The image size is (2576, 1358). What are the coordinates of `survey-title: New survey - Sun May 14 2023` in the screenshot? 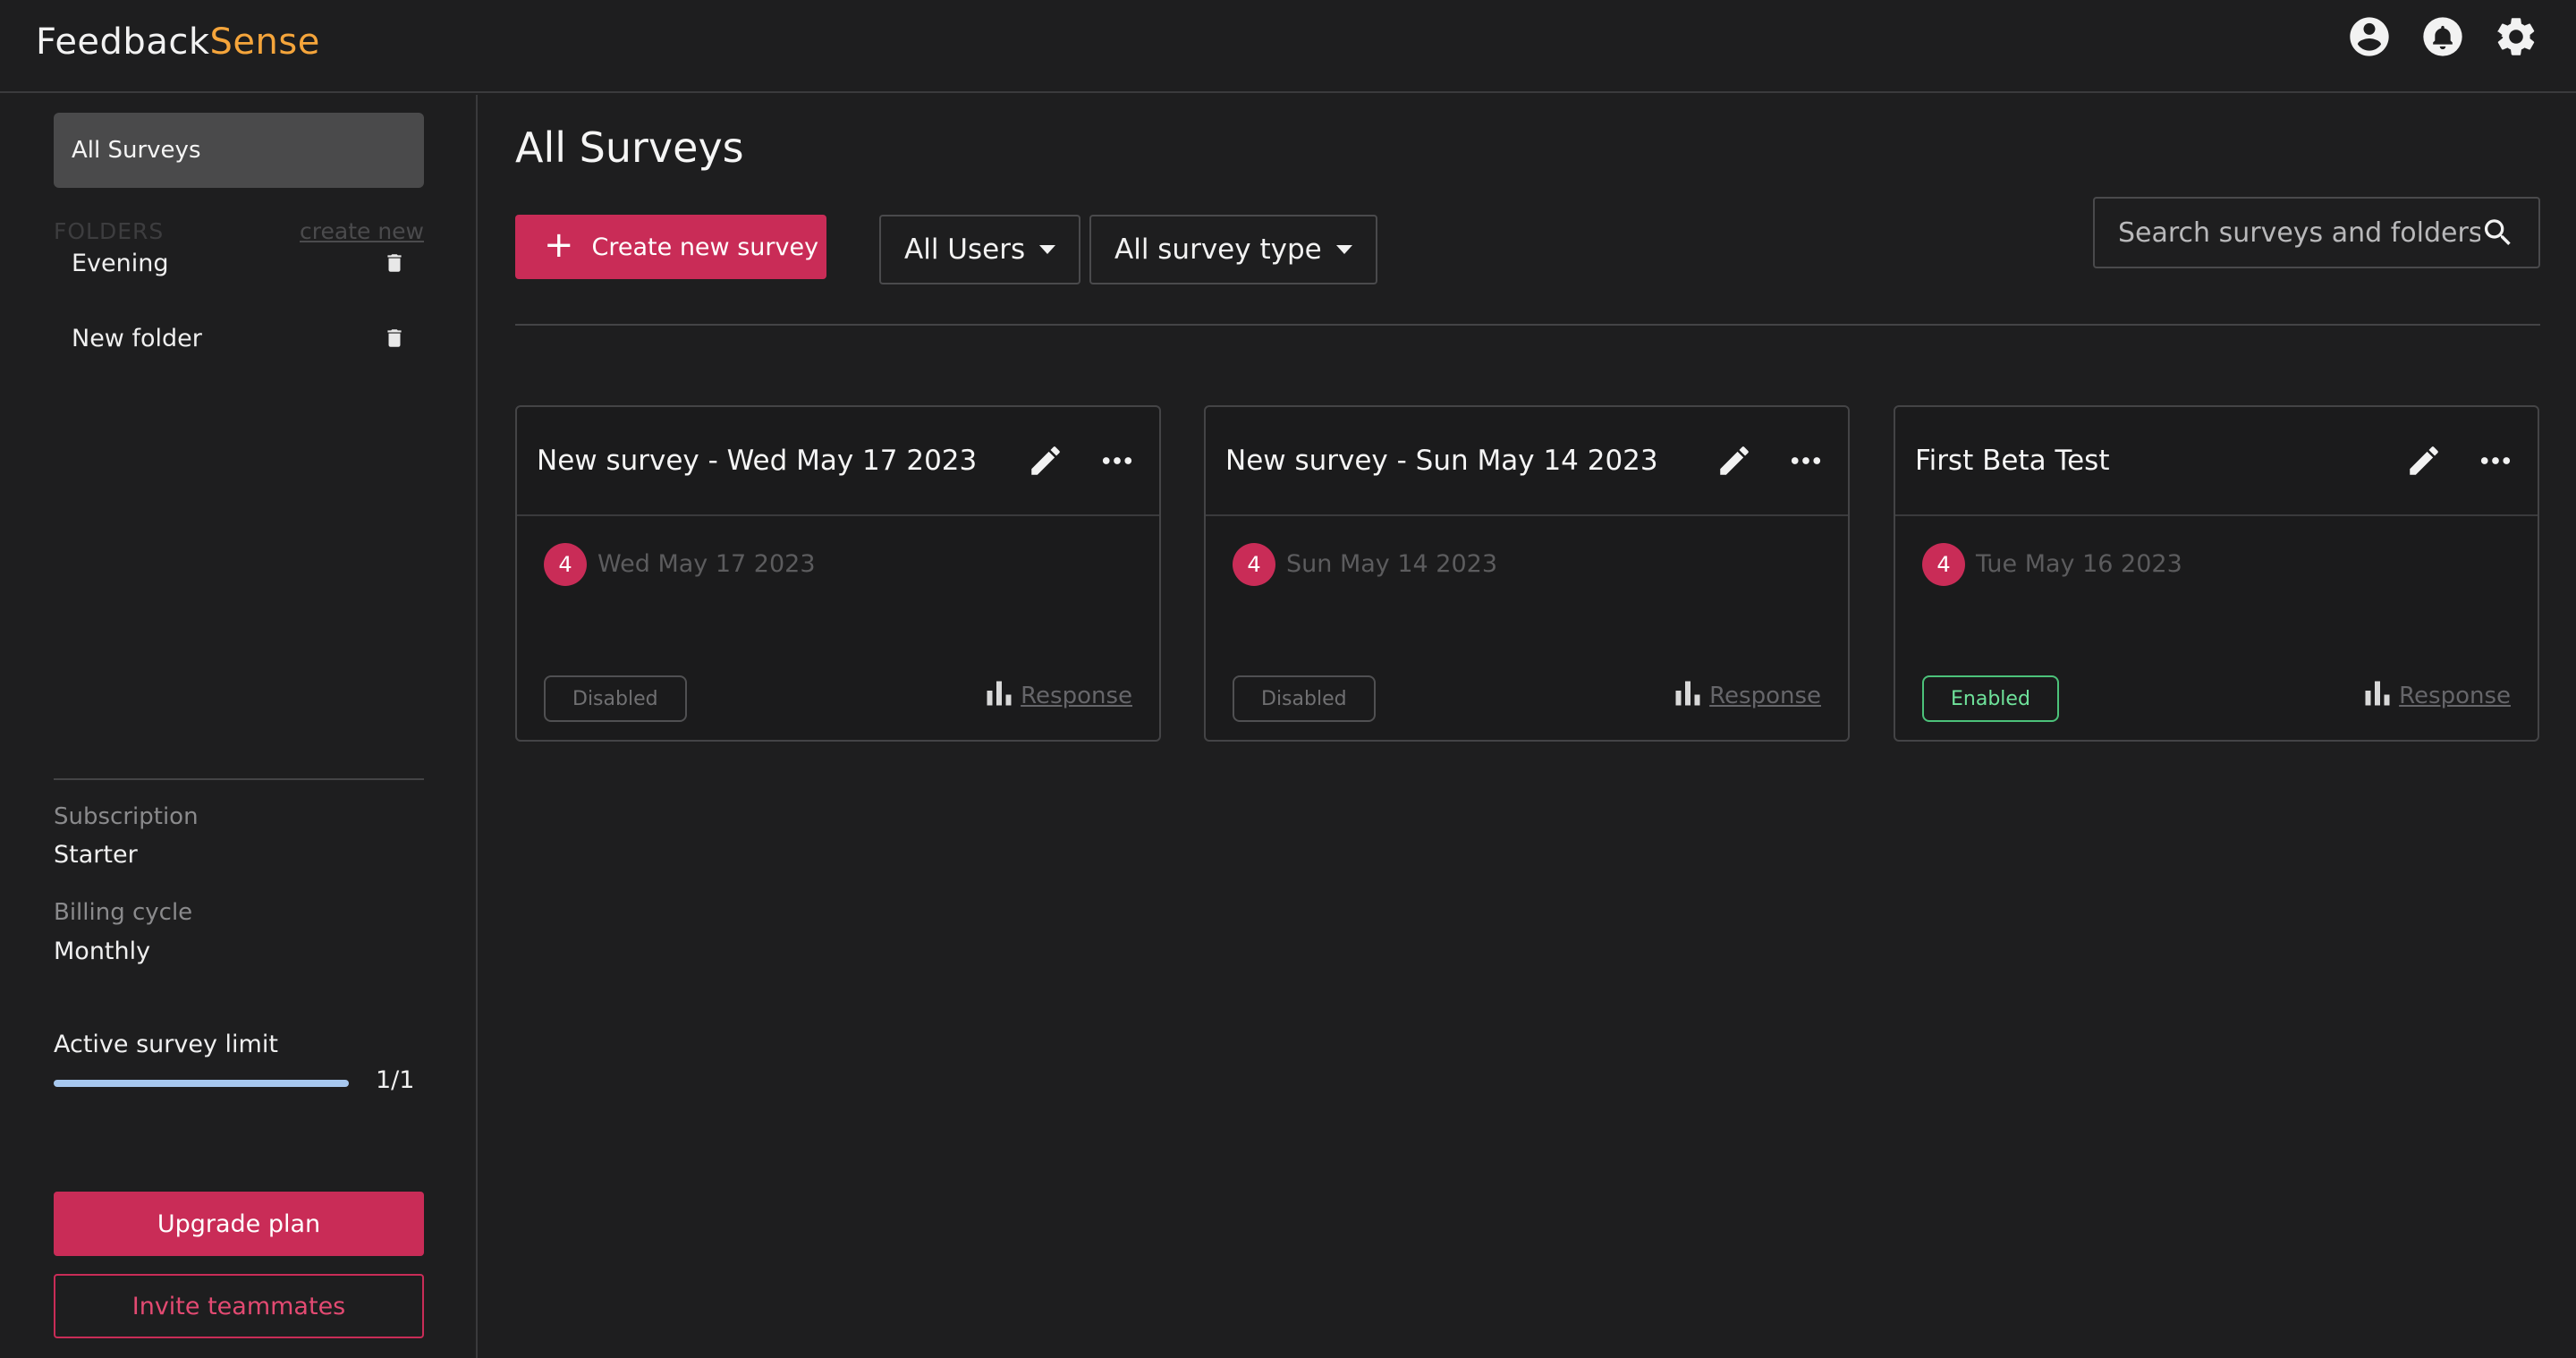 It's located at (1441, 461).